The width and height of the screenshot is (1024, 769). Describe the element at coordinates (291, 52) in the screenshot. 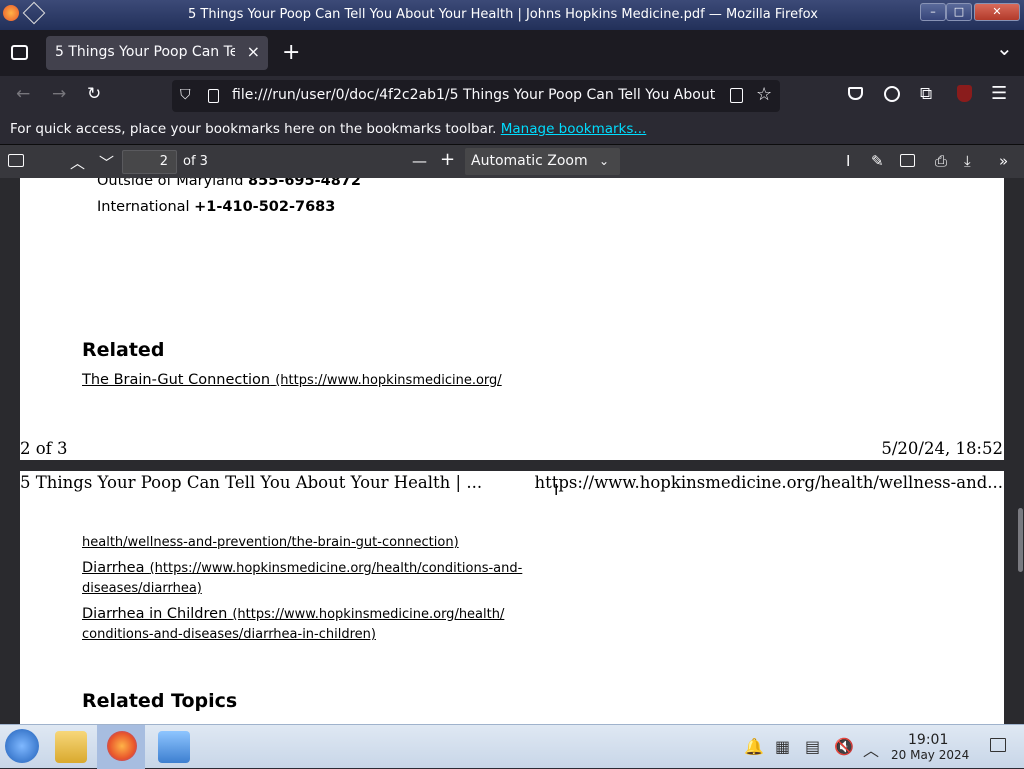

I see `new-tab-button: +` at that location.